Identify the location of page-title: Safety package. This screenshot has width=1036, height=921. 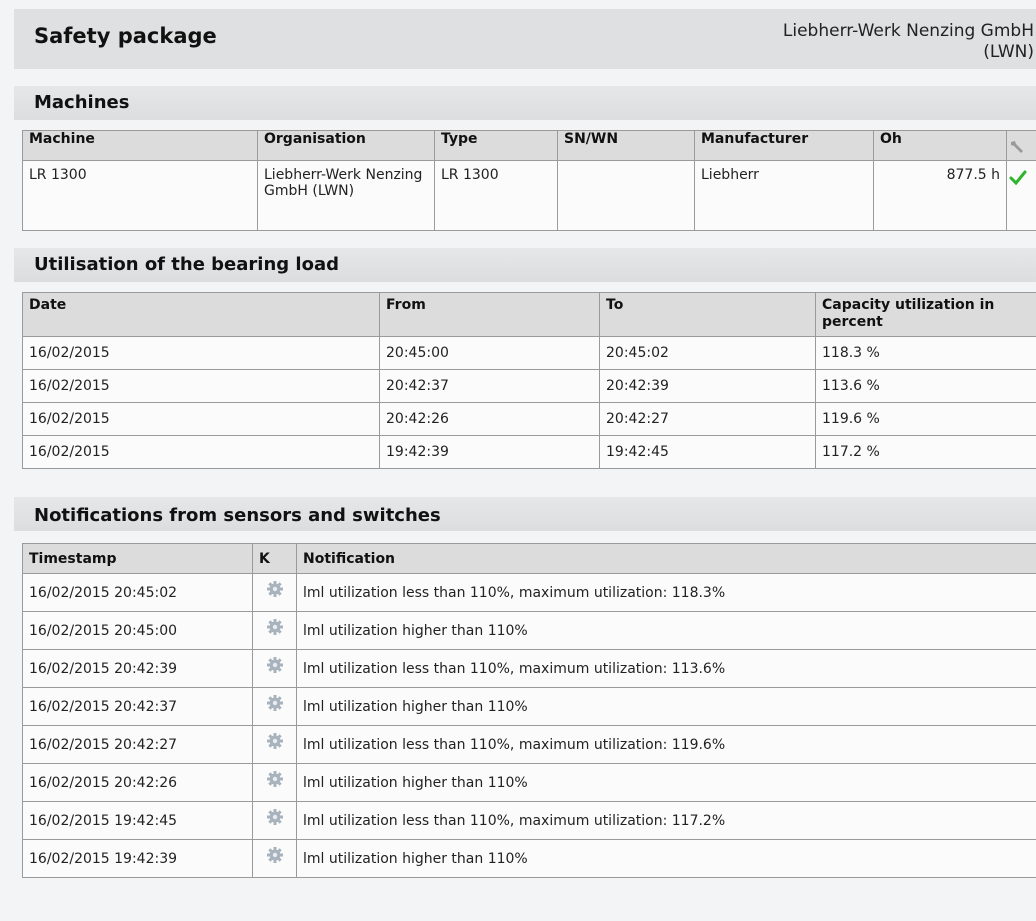
(125, 36).